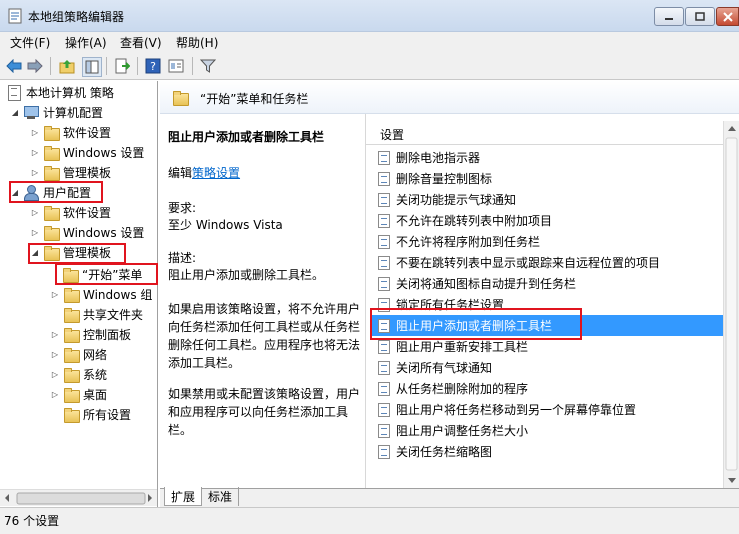  What do you see at coordinates (669, 16) in the screenshot?
I see `minimize-button` at bounding box center [669, 16].